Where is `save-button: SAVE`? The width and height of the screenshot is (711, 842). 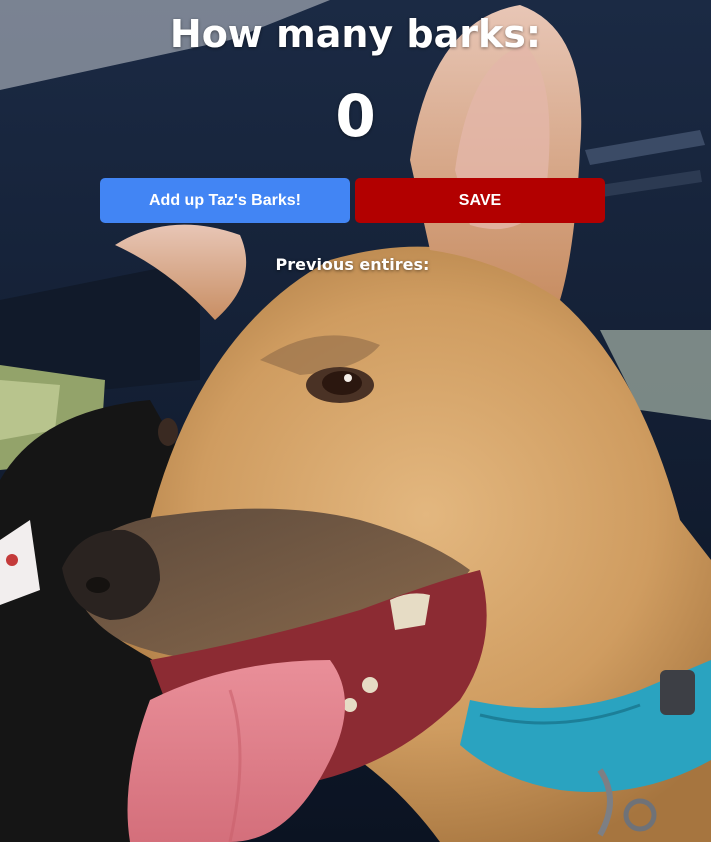 save-button: SAVE is located at coordinates (480, 200).